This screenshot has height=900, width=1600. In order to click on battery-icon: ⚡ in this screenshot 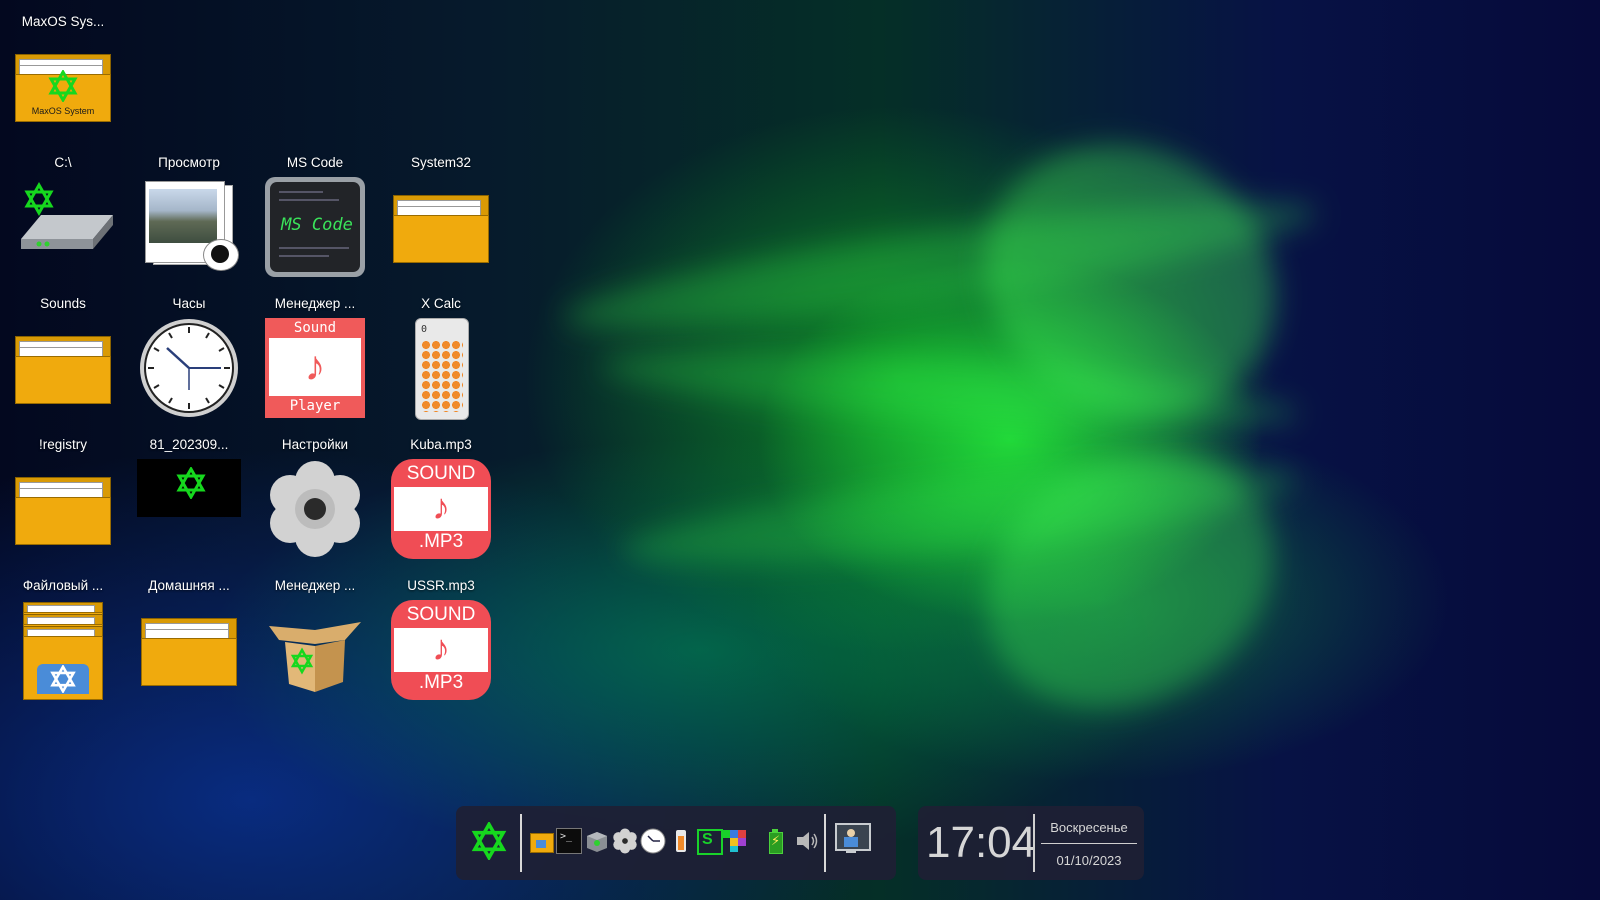, I will do `click(777, 841)`.